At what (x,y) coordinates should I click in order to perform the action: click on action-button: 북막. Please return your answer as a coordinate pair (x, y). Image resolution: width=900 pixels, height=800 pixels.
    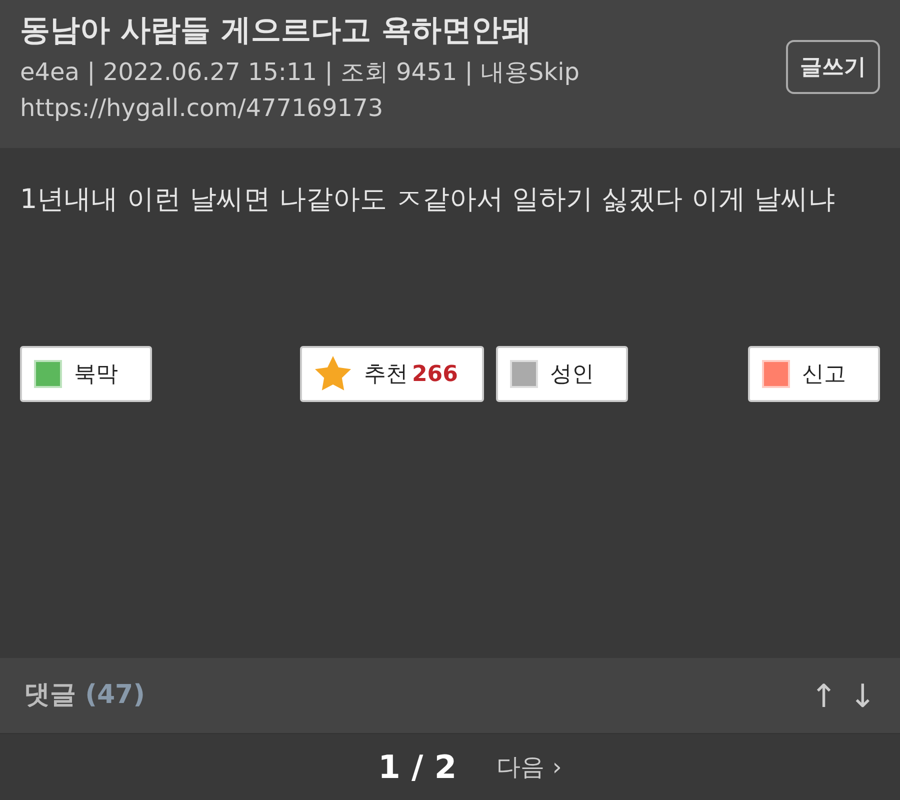
    Looking at the image, I should click on (86, 374).